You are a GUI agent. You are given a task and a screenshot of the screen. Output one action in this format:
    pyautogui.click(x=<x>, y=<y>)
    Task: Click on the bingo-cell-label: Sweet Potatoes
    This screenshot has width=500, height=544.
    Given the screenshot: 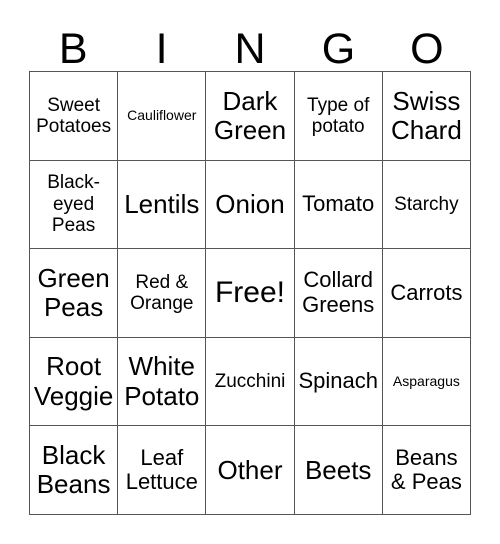 What is the action you would take?
    pyautogui.click(x=74, y=115)
    